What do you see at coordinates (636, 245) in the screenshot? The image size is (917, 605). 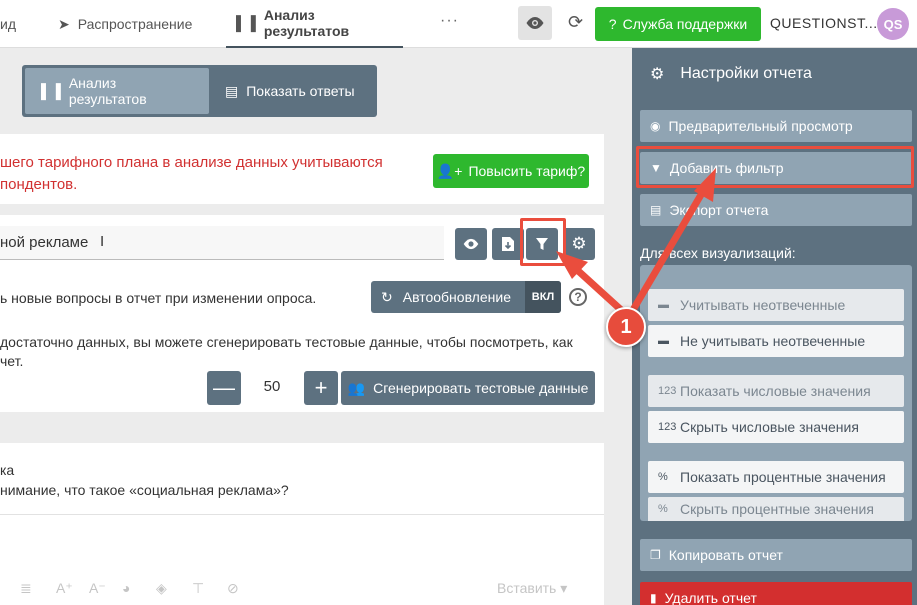 I see `annotation-arrows` at bounding box center [636, 245].